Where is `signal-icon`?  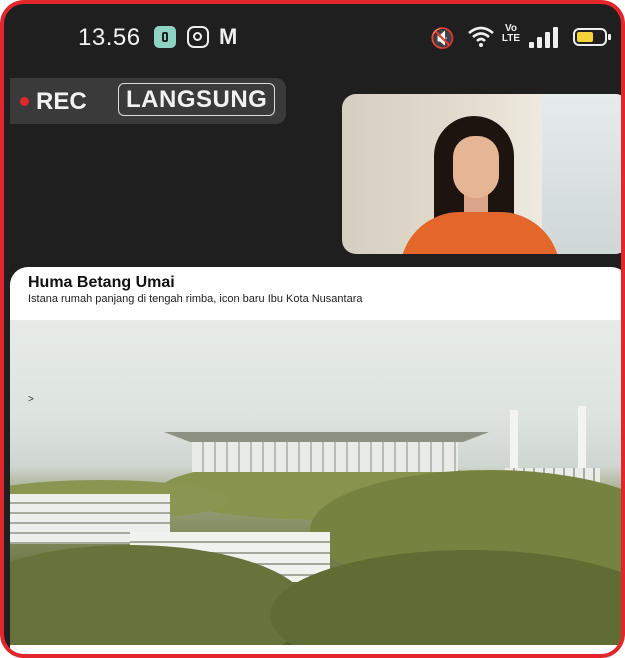 signal-icon is located at coordinates (544, 37).